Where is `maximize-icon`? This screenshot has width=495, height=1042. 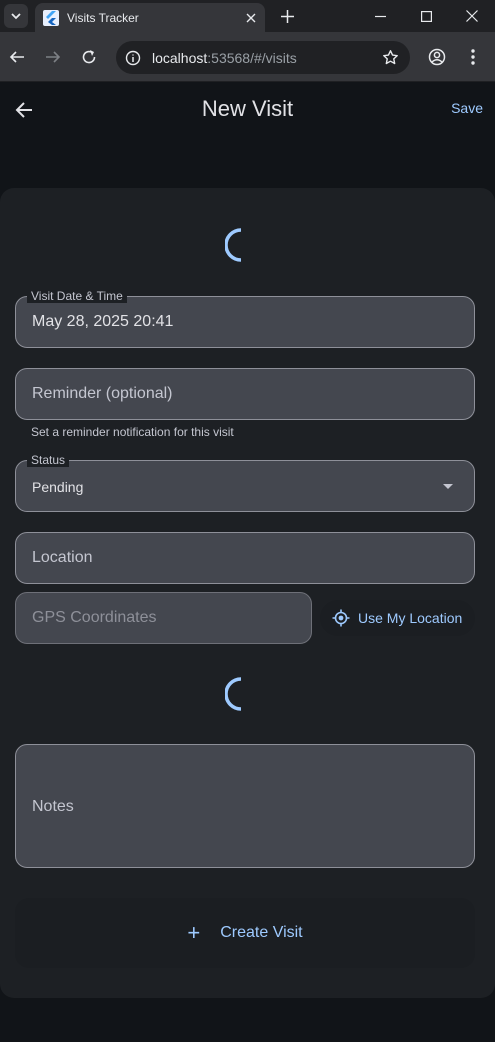 maximize-icon is located at coordinates (426, 16).